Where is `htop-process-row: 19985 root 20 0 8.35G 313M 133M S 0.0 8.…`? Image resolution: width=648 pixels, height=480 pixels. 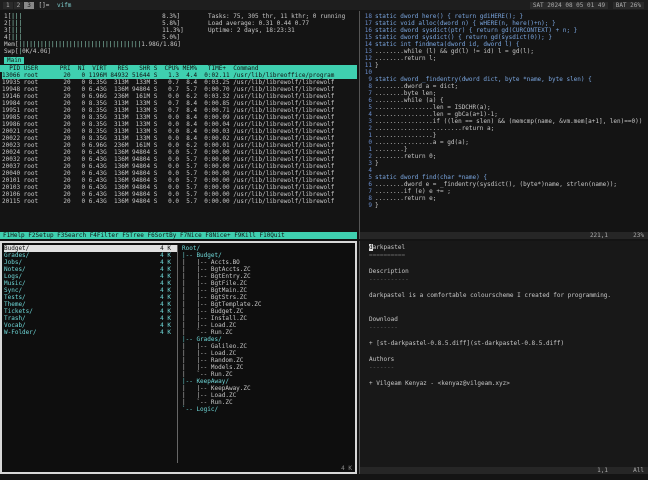 htop-process-row: 19985 root 20 0 8.35G 313M 133M S 0.0 8.… is located at coordinates (179, 117).